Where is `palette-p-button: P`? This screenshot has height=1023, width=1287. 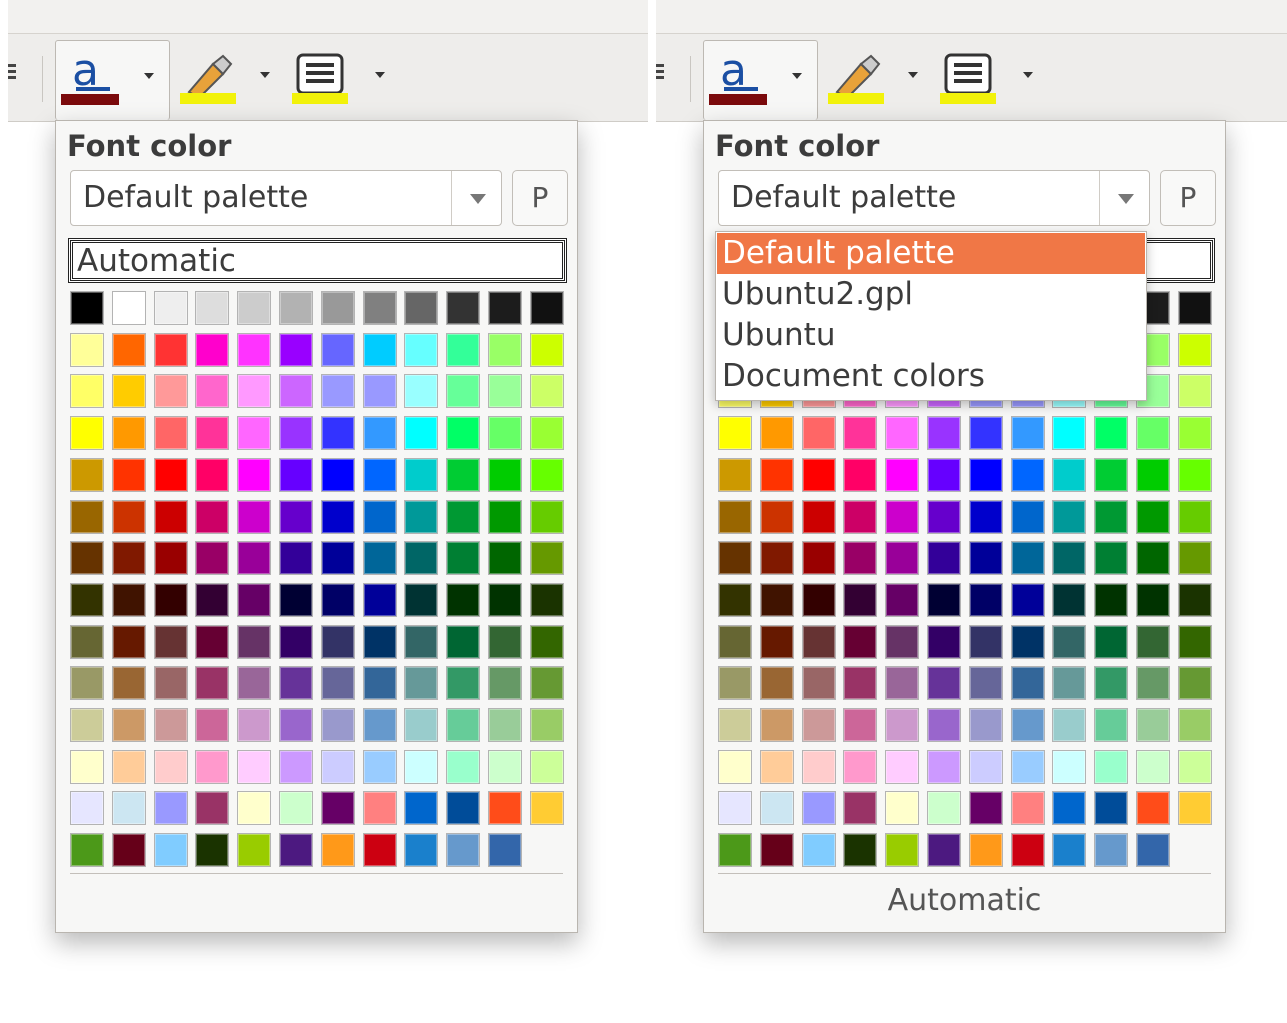 palette-p-button: P is located at coordinates (1188, 198).